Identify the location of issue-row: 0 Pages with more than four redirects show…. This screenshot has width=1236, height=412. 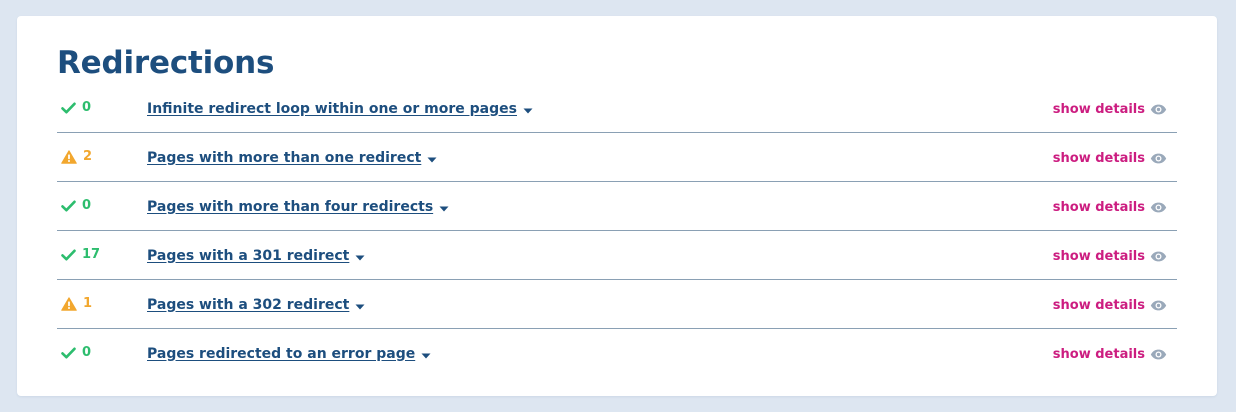
(617, 206).